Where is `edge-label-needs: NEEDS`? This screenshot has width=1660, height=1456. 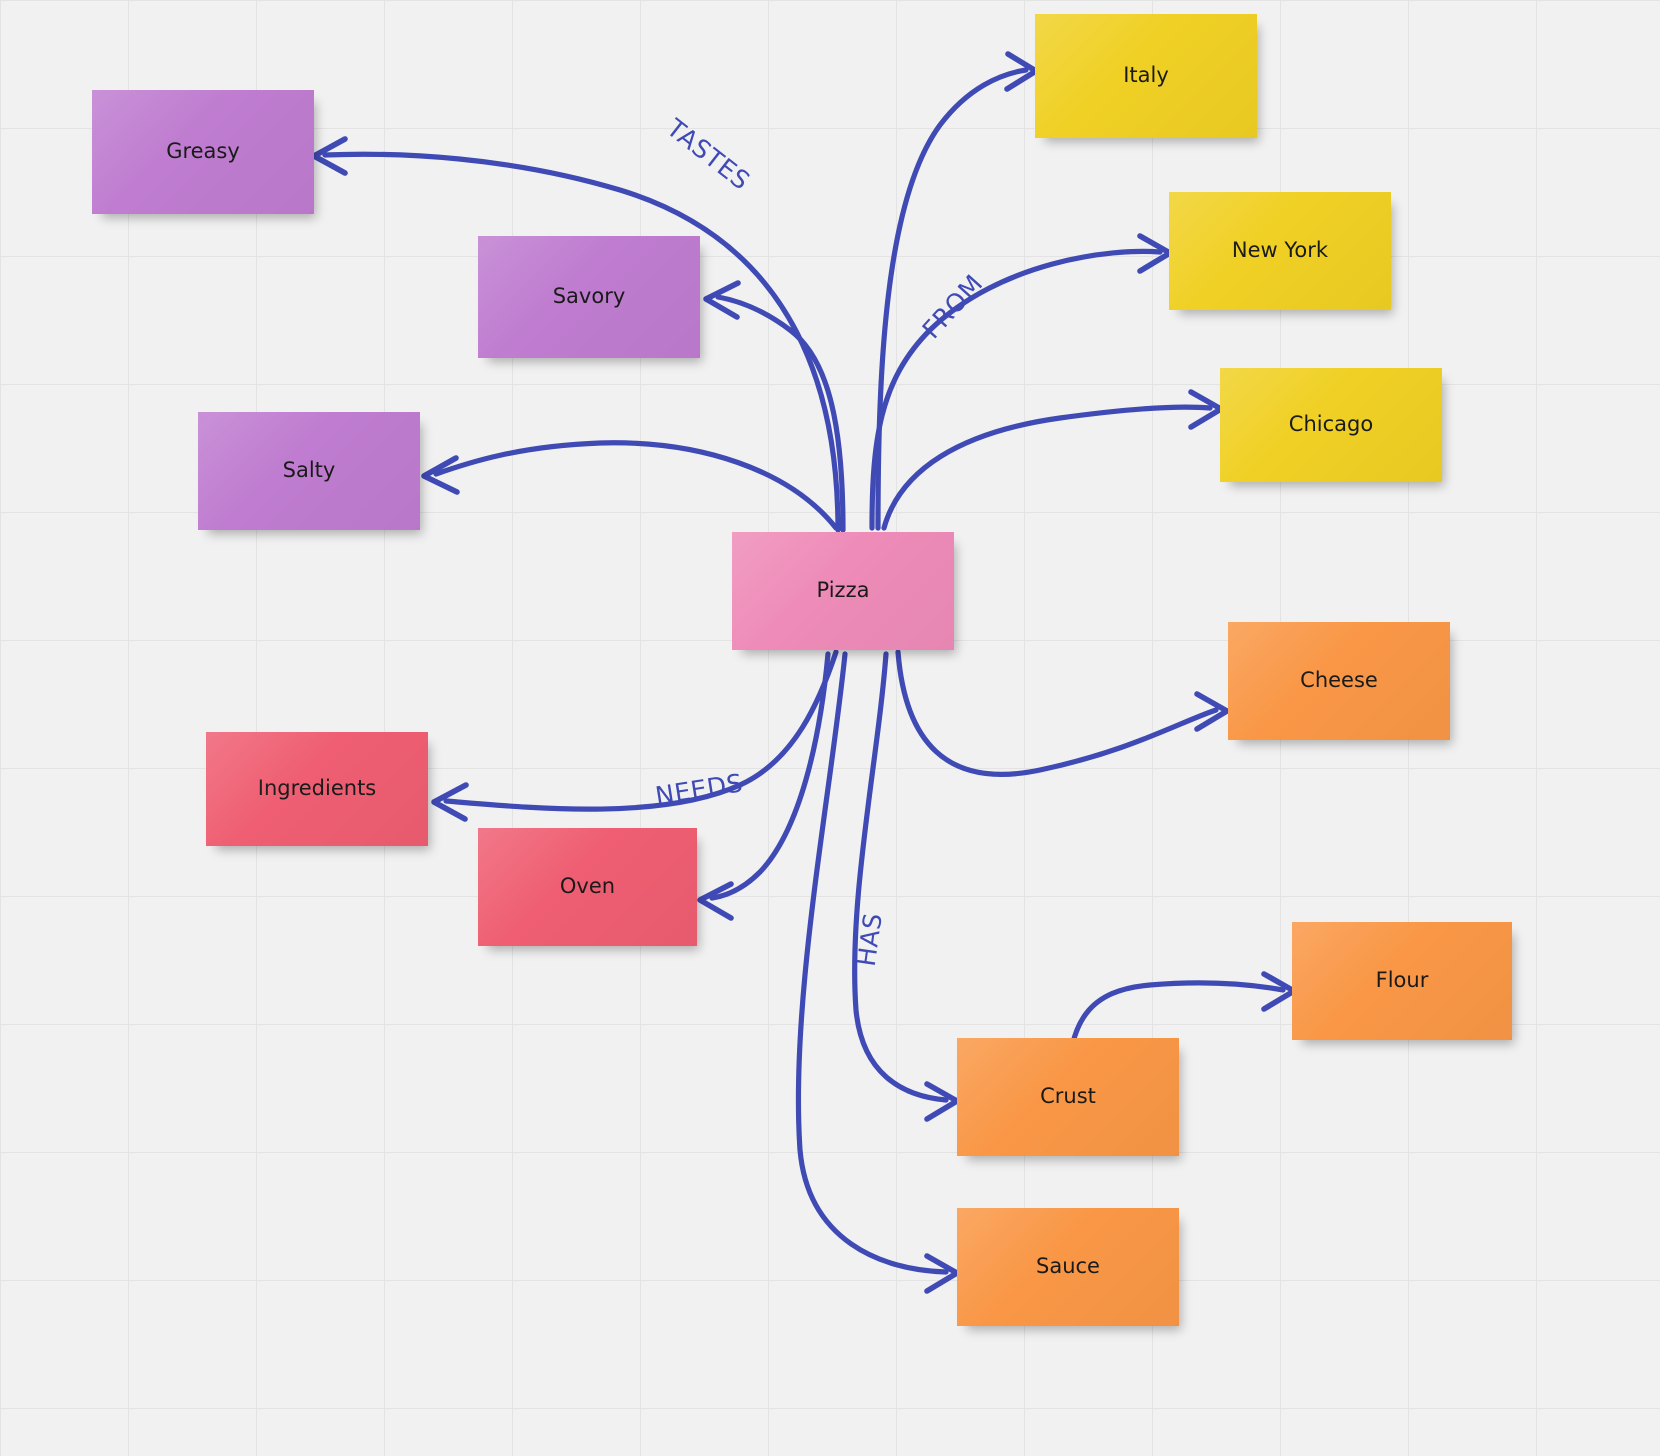 edge-label-needs: NEEDS is located at coordinates (699, 789).